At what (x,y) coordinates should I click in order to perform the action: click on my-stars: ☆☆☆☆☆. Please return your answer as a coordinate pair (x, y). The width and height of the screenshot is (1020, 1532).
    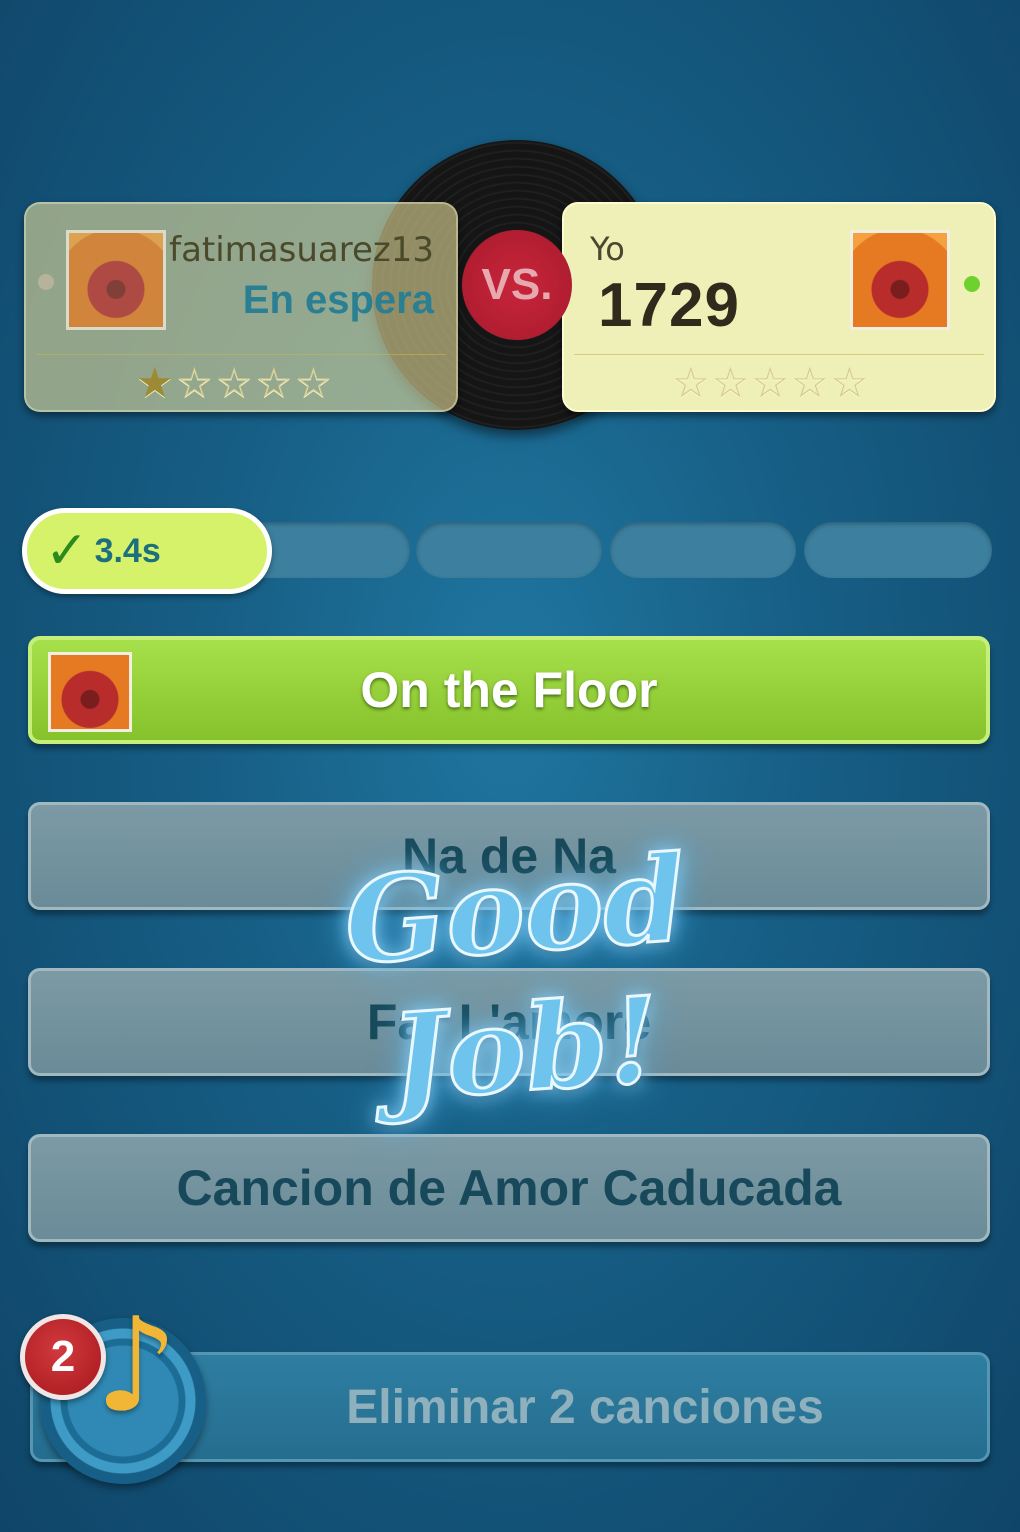
    Looking at the image, I should click on (771, 382).